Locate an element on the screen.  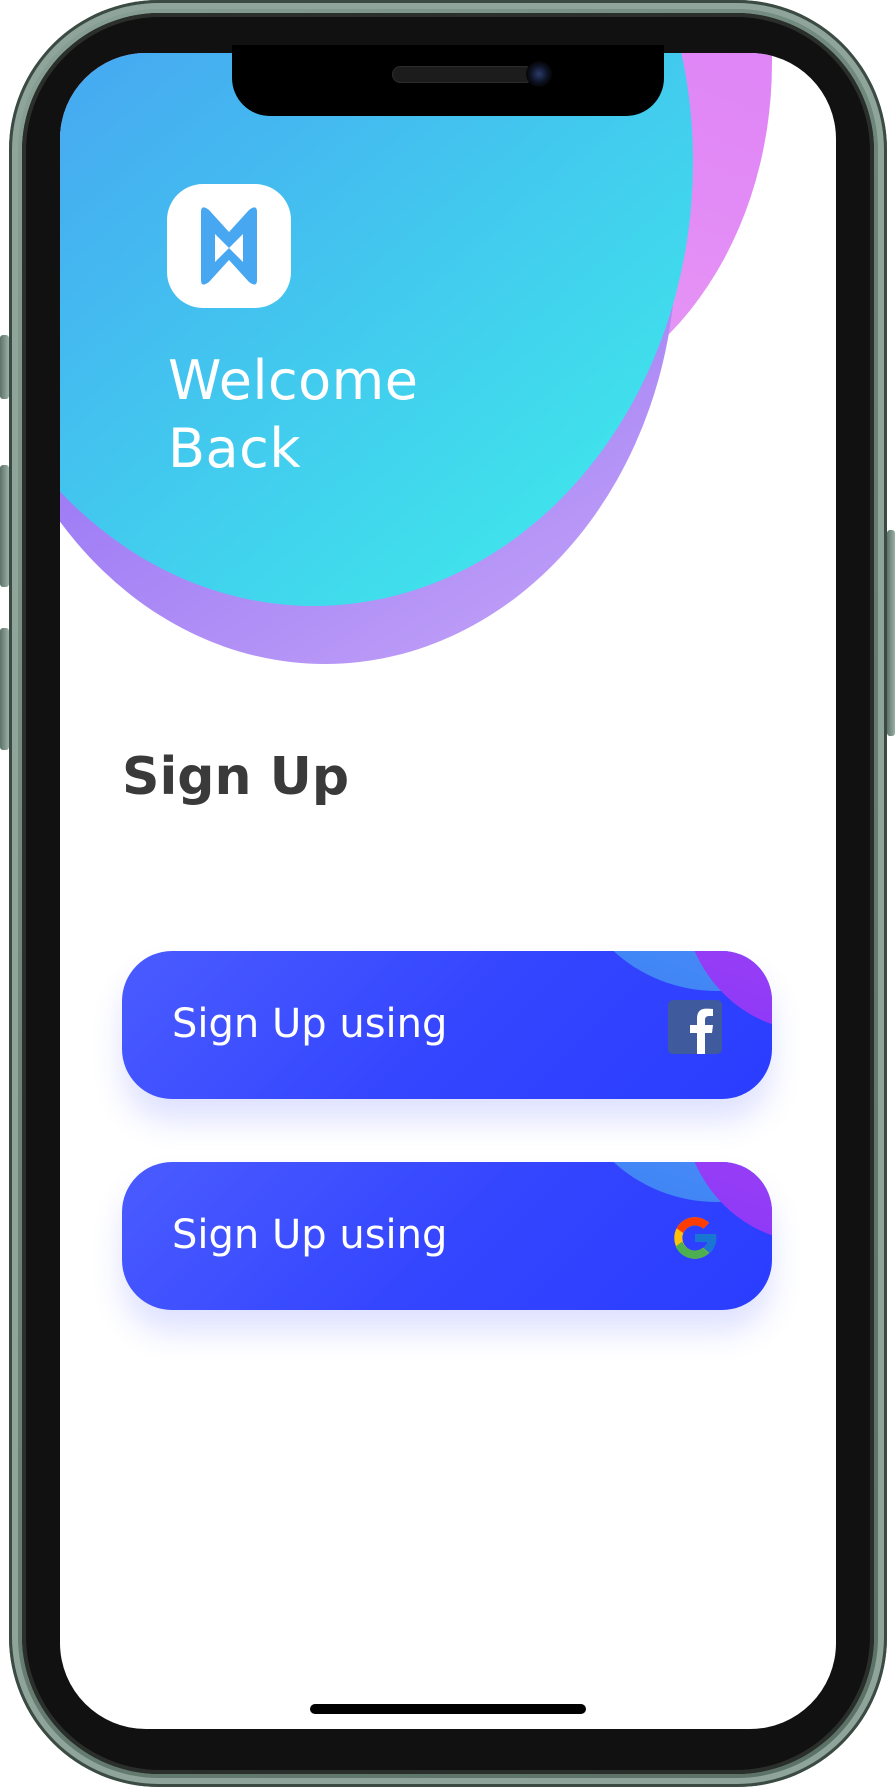
sign-up-facebook-label: Sign Up using is located at coordinates (310, 1024).